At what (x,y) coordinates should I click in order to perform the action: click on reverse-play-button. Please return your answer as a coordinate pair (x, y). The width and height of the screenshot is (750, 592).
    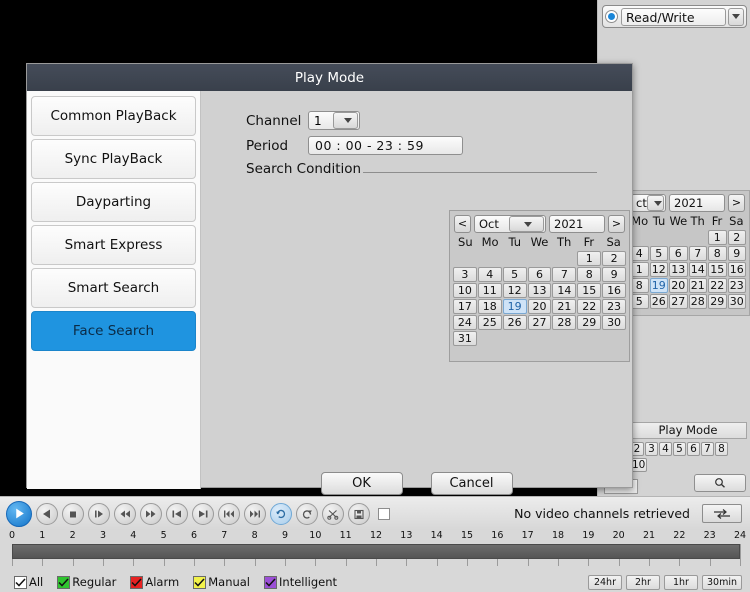
    Looking at the image, I should click on (47, 513).